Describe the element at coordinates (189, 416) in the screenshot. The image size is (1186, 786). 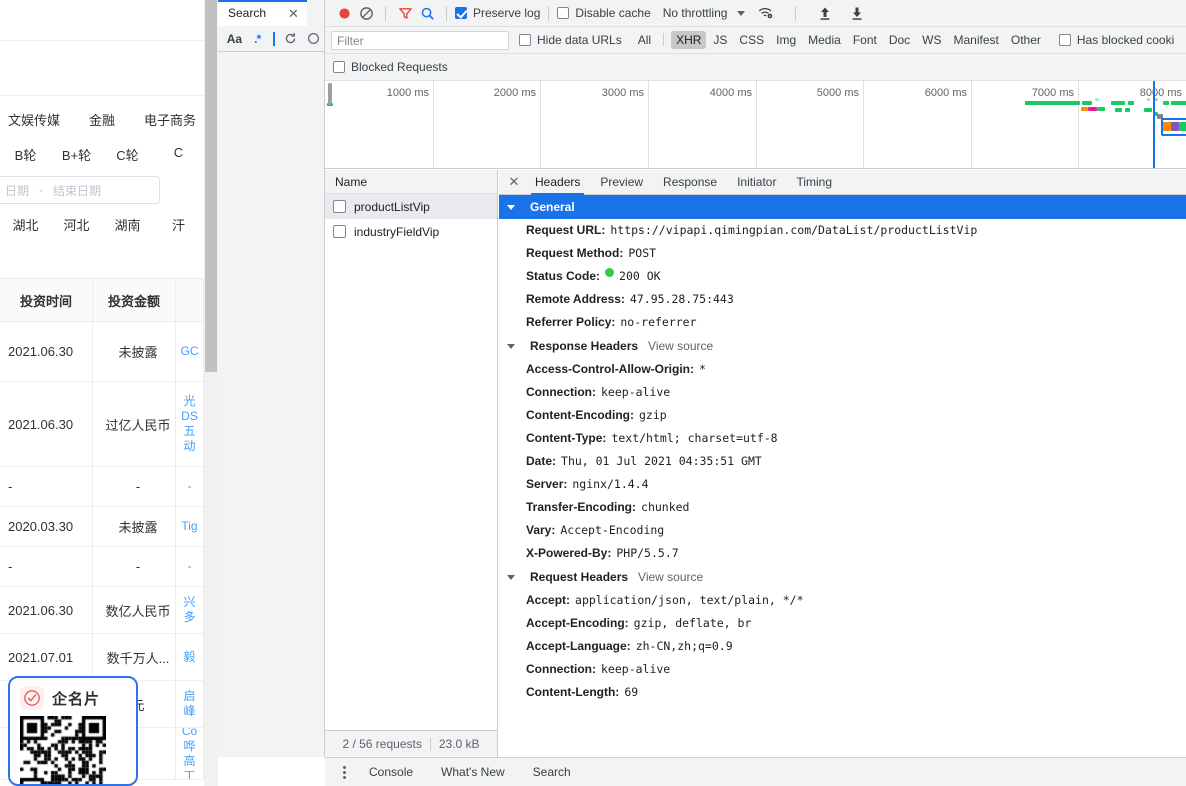
I see `investor-link: DS` at that location.